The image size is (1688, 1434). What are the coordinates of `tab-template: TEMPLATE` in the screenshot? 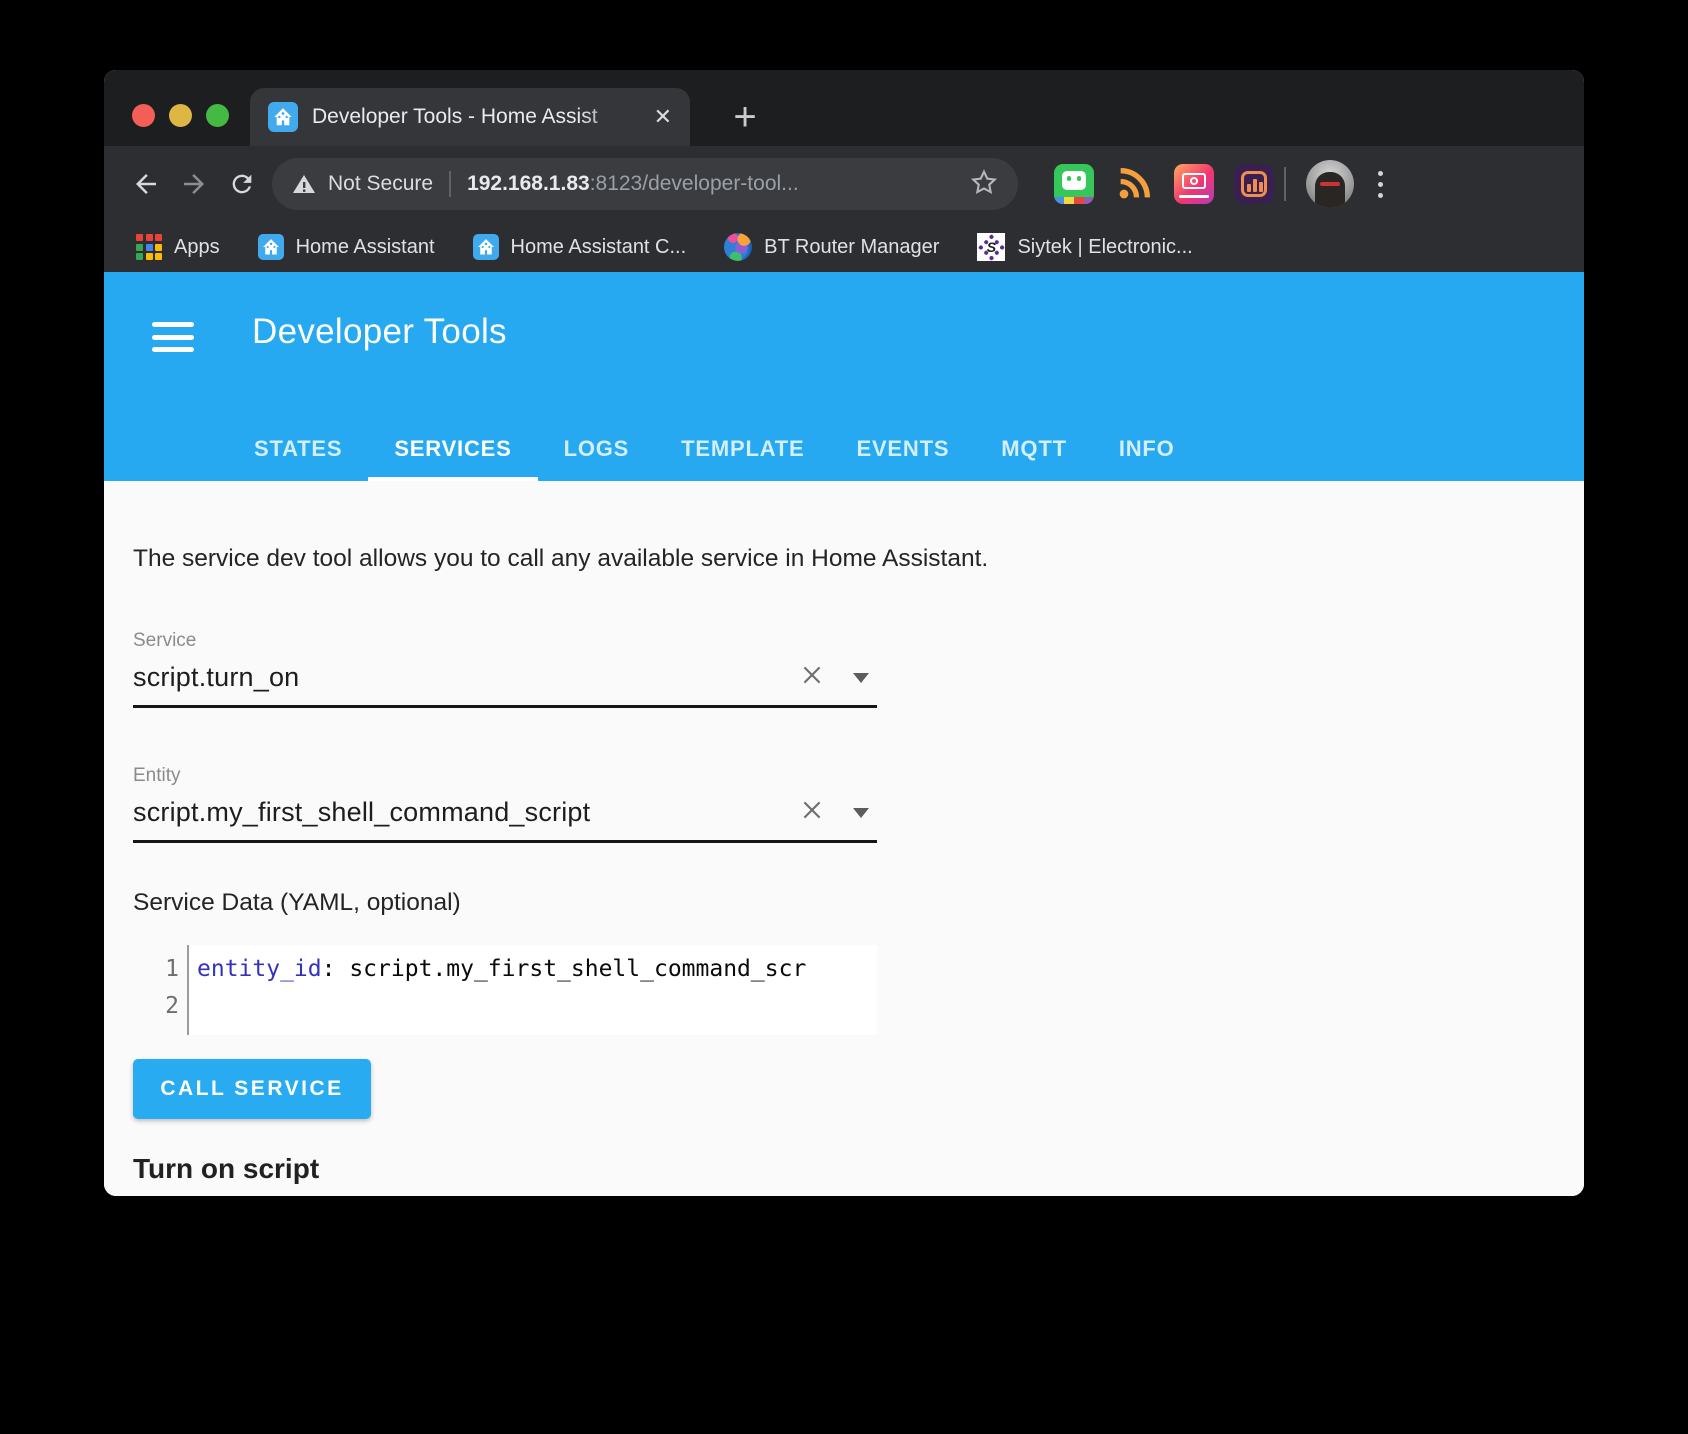 It's located at (742, 451).